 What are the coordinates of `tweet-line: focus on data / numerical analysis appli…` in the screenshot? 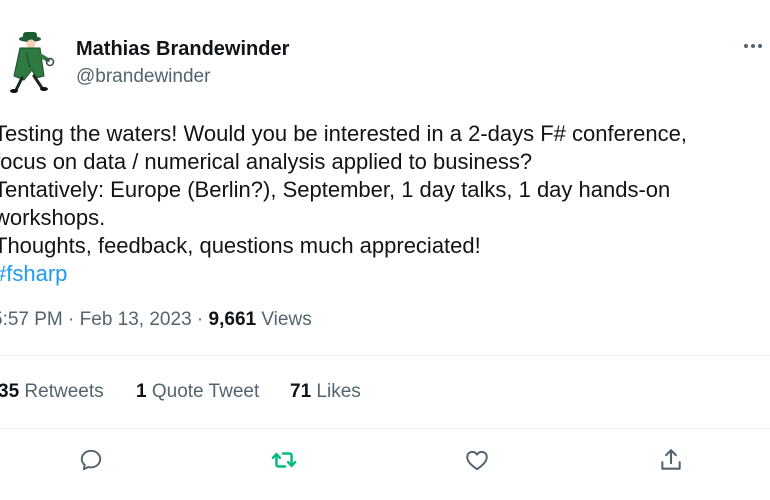 It's located at (266, 161).